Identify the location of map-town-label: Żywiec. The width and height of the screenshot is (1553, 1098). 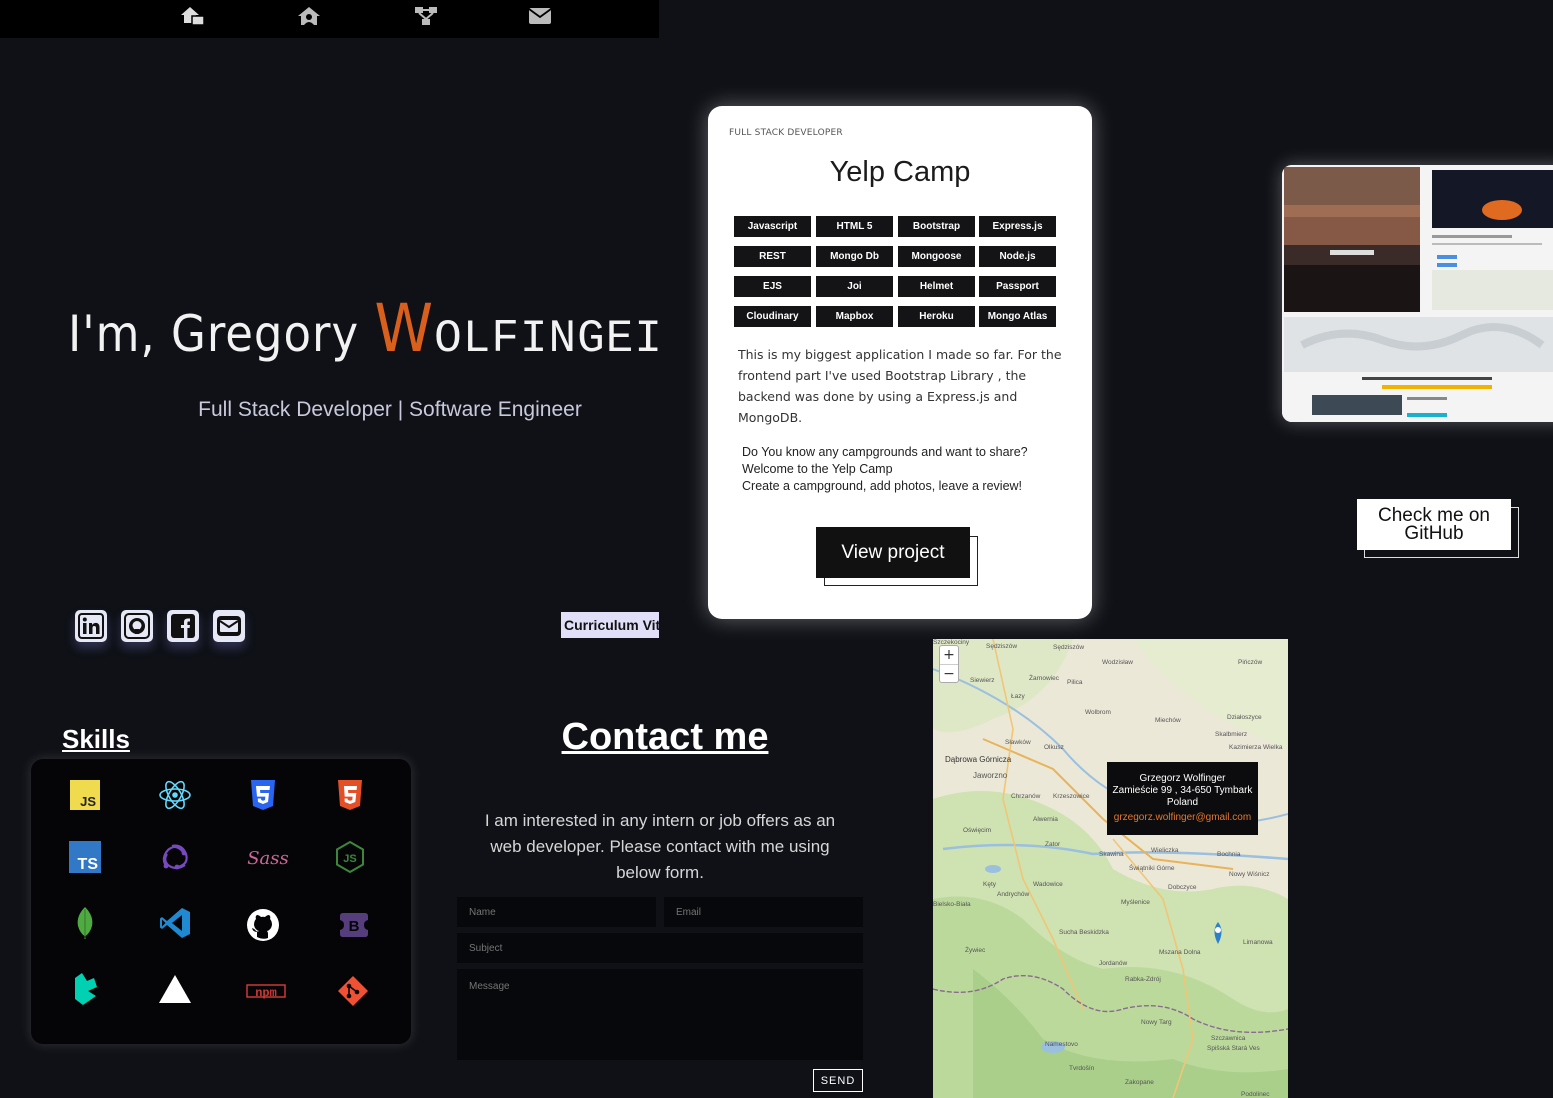
(975, 950).